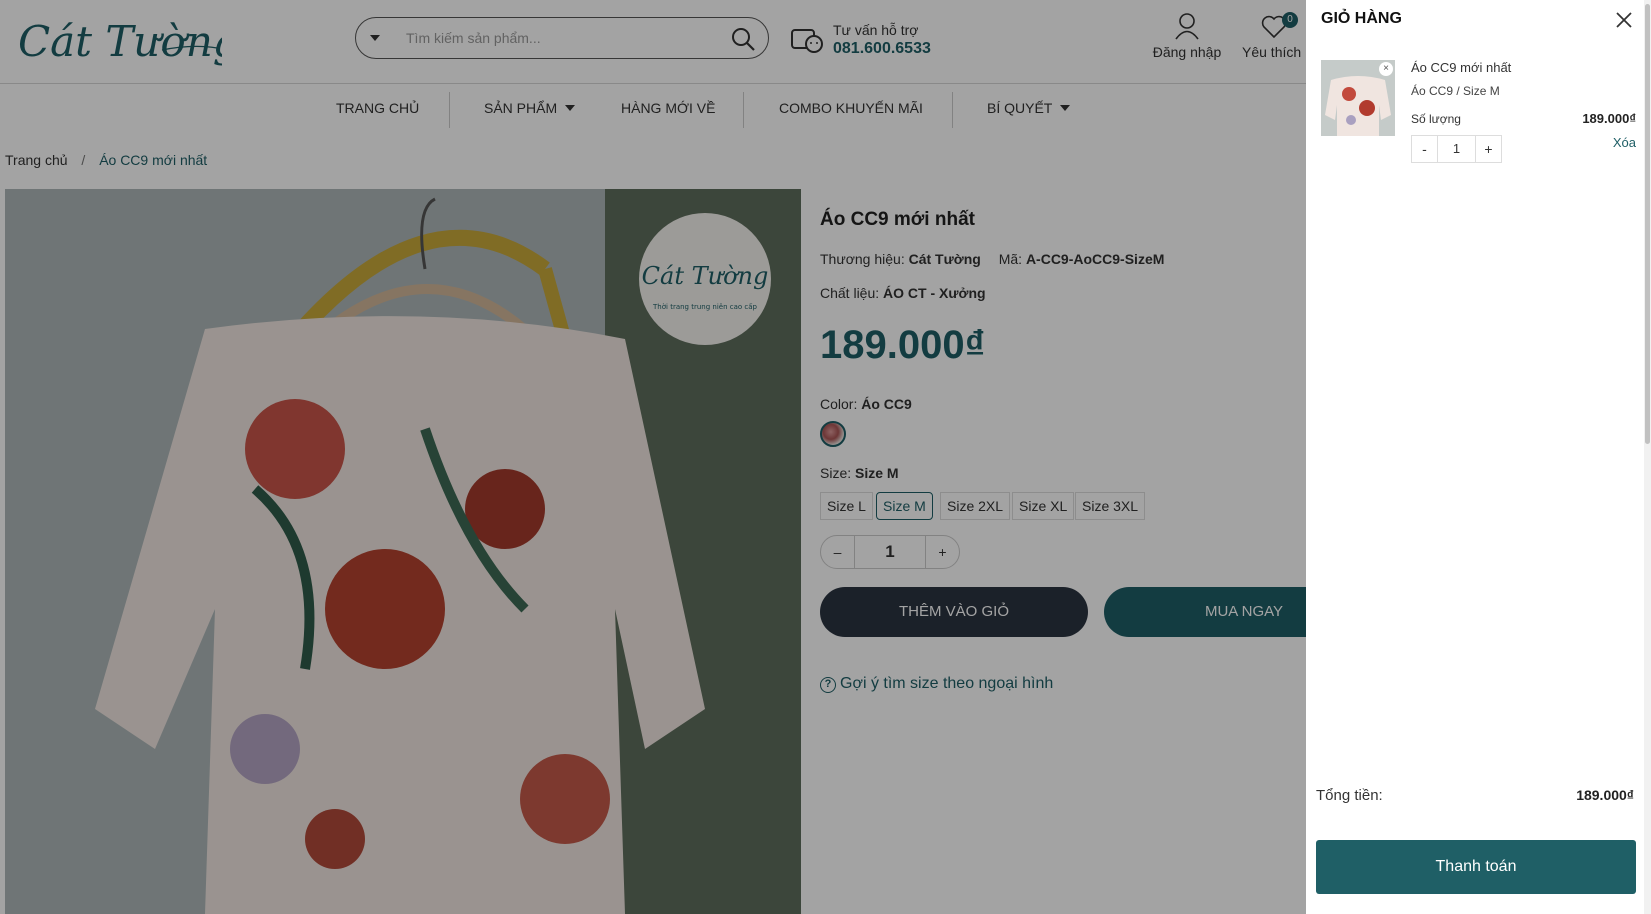  Describe the element at coordinates (1624, 142) in the screenshot. I see `cart-item-remove-link: Xóa` at that location.